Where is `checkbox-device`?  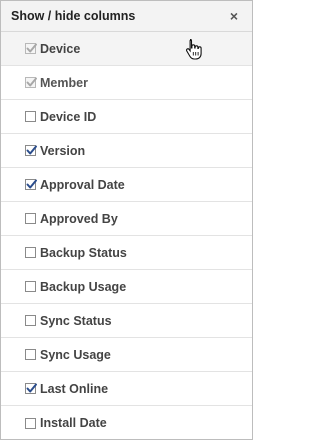 checkbox-device is located at coordinates (31, 48).